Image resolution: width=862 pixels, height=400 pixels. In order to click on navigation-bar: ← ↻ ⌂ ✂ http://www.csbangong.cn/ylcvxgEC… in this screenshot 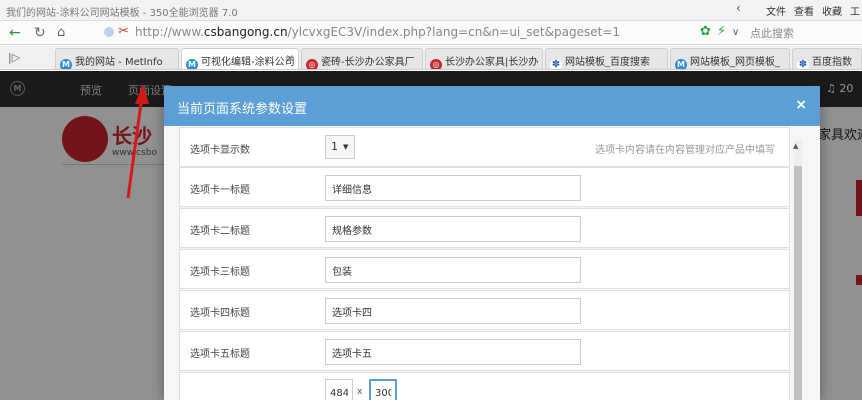, I will do `click(431, 32)`.